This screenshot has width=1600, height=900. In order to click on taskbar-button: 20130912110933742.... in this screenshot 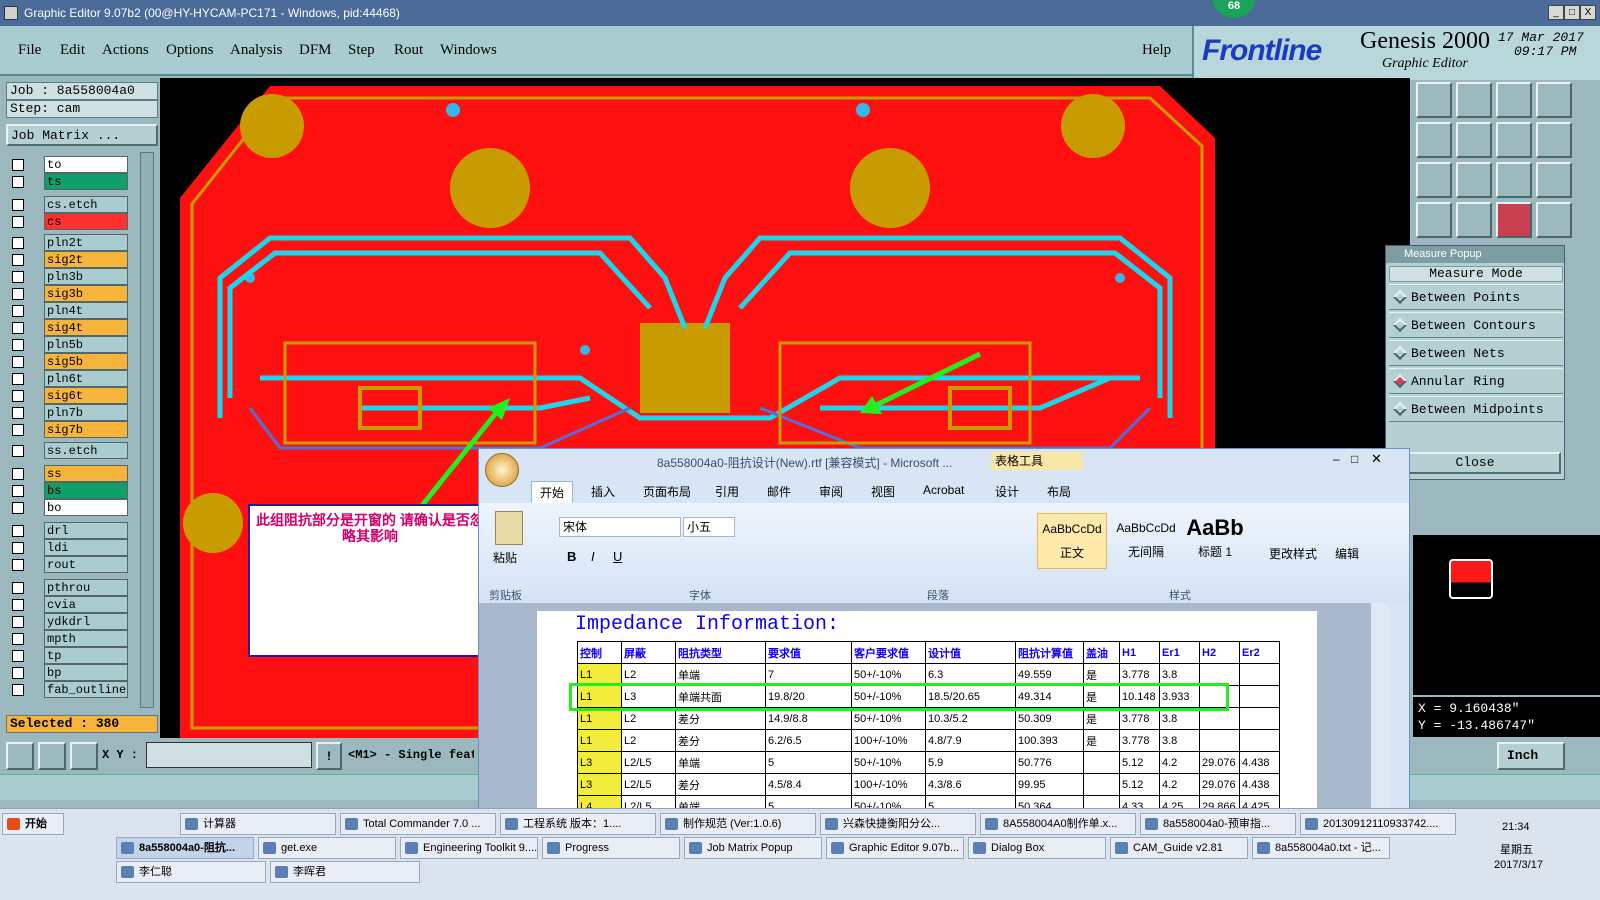, I will do `click(1378, 824)`.